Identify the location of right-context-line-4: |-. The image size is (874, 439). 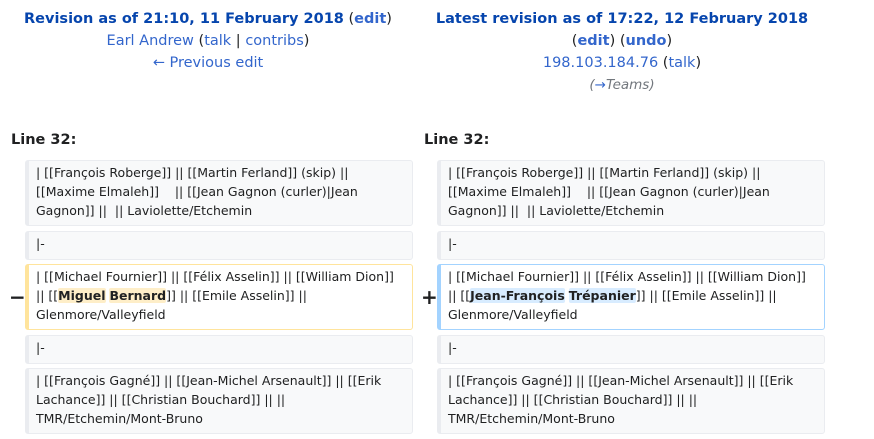
(631, 349).